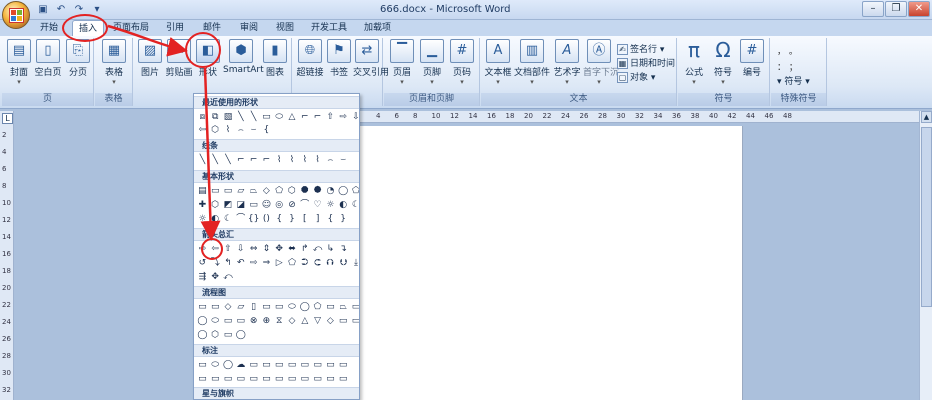  I want to click on office-logo-icon, so click(16, 15).